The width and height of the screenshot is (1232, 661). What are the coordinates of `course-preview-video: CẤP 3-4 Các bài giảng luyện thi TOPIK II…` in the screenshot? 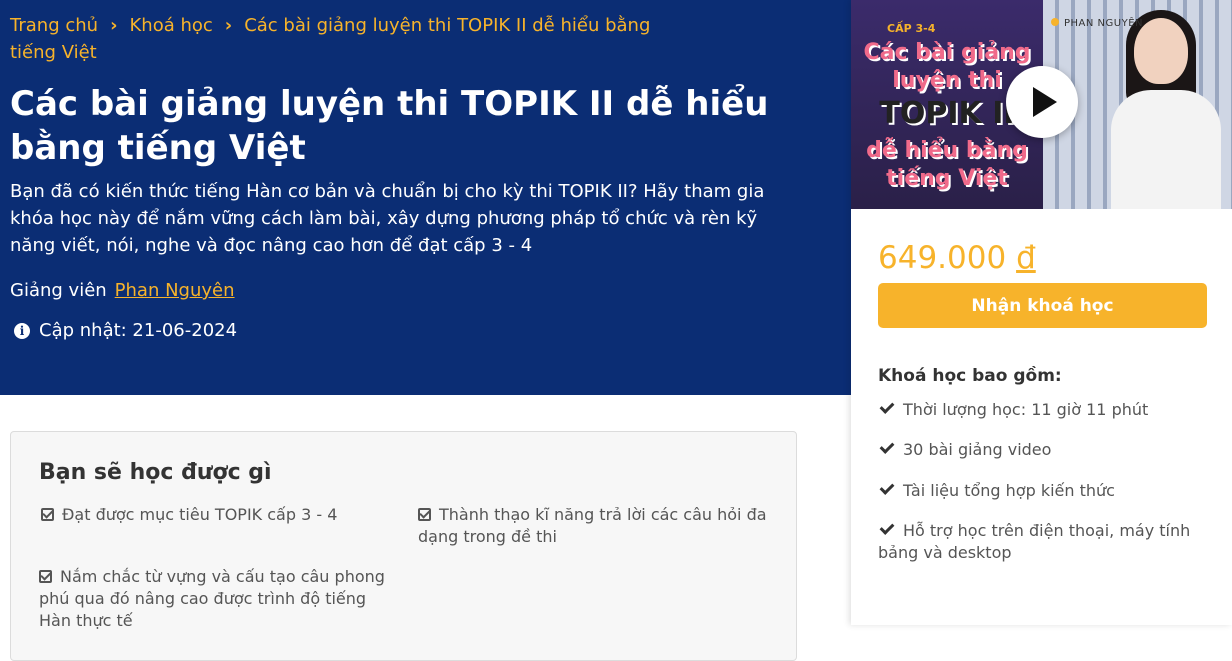 It's located at (1041, 104).